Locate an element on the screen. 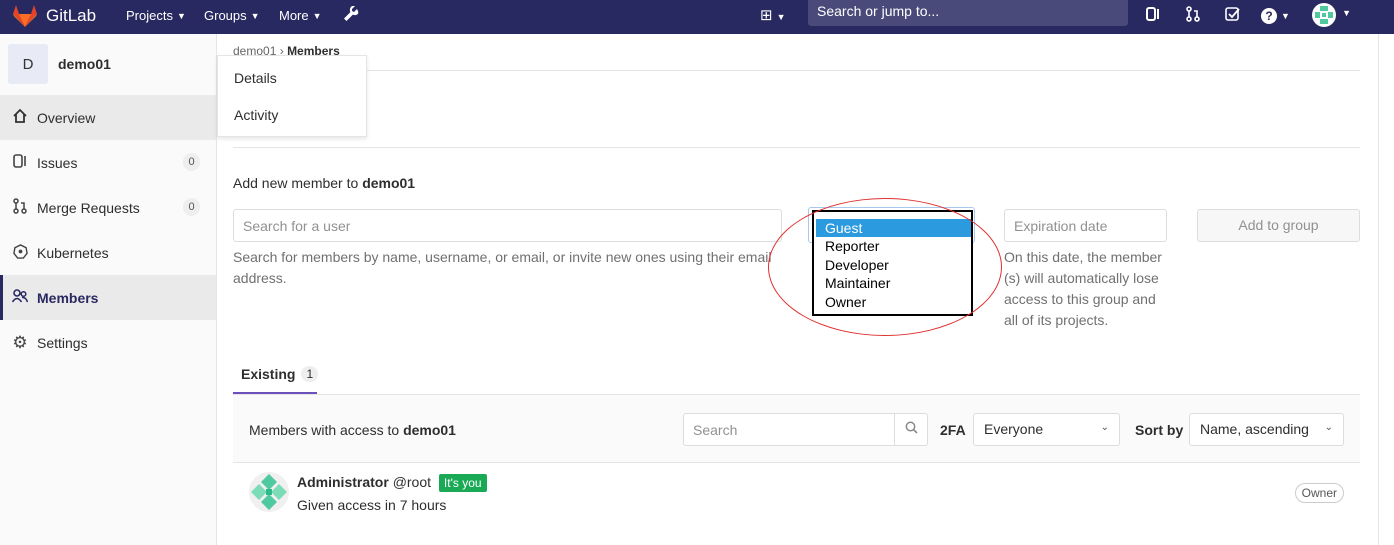 Image resolution: width=1394 pixels, height=545 pixels. user-search-input: Search for a user is located at coordinates (507, 225).